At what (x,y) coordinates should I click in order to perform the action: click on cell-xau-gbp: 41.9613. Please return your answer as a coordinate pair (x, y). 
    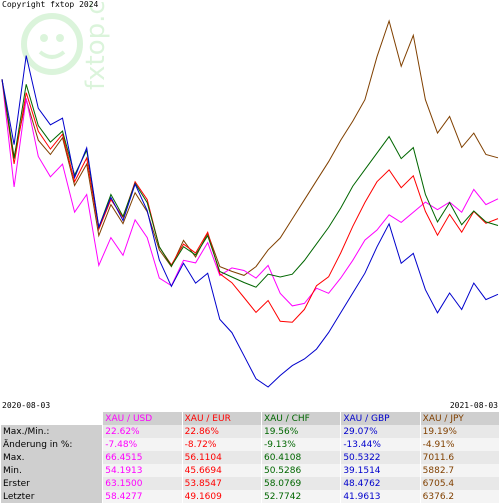
    Looking at the image, I should click on (380, 496).